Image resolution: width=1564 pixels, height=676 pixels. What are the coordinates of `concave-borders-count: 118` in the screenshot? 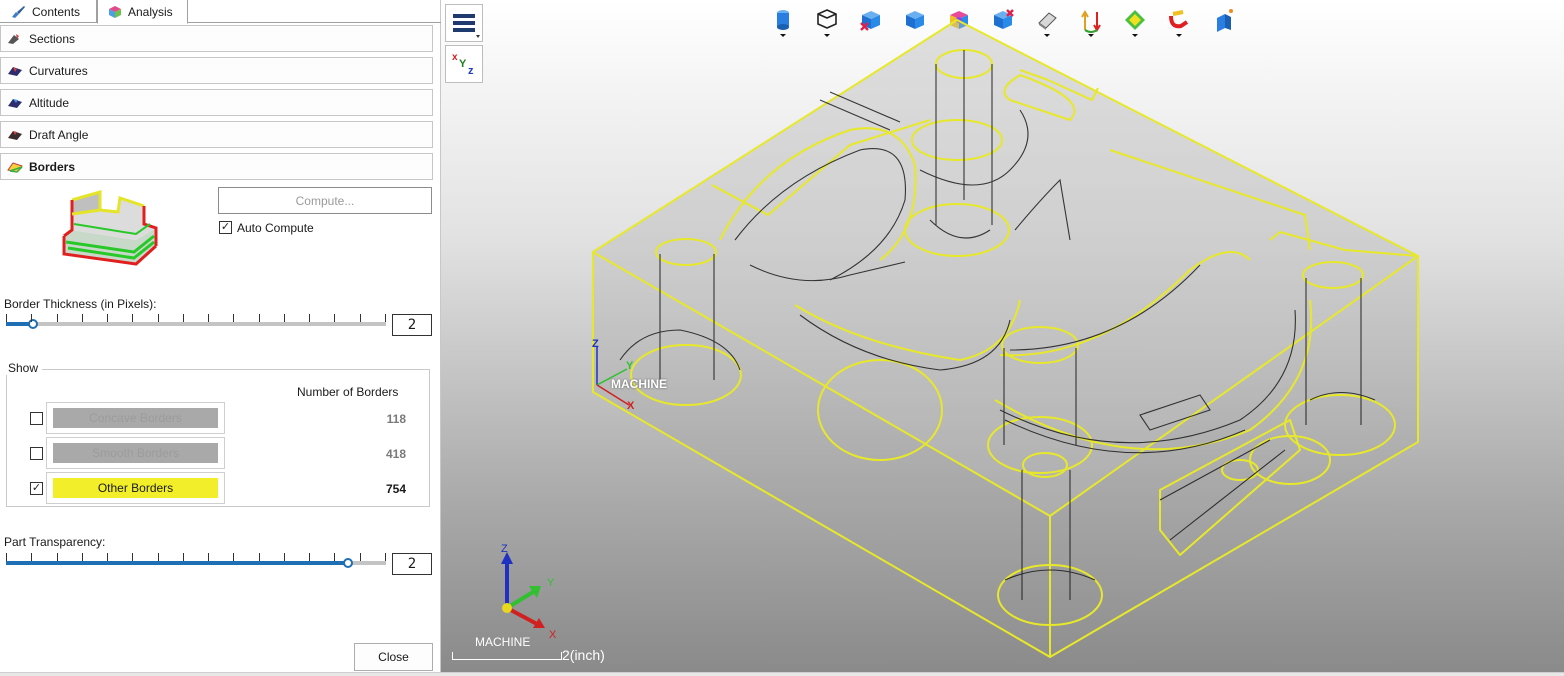 It's located at (396, 419).